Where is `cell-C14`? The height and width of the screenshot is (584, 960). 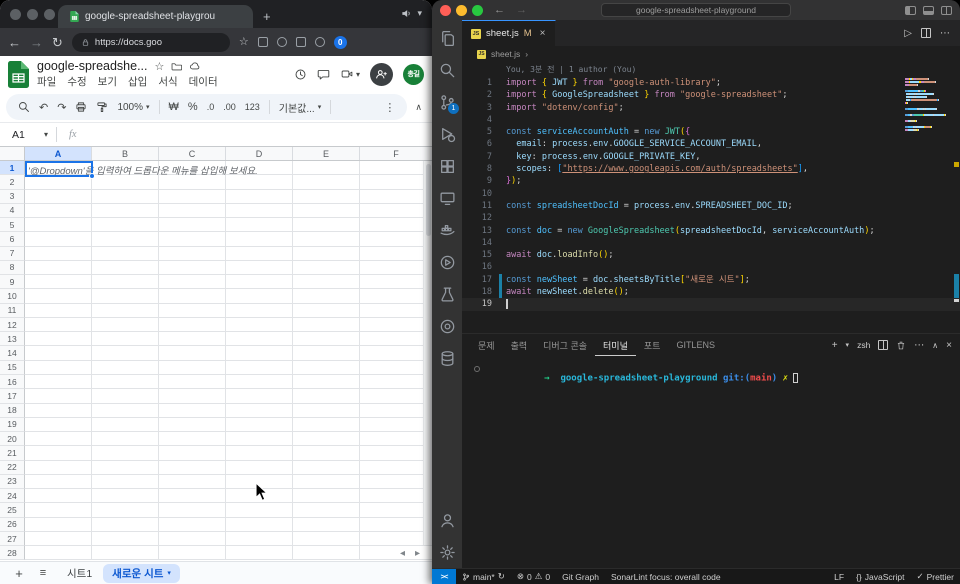 cell-C14 is located at coordinates (192, 353).